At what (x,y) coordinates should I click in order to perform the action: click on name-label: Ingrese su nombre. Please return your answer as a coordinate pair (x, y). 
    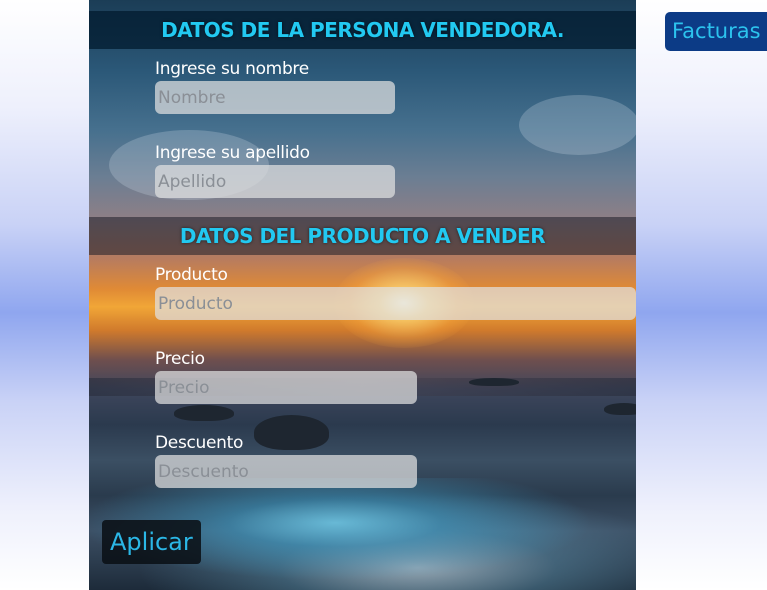
    Looking at the image, I should click on (232, 69).